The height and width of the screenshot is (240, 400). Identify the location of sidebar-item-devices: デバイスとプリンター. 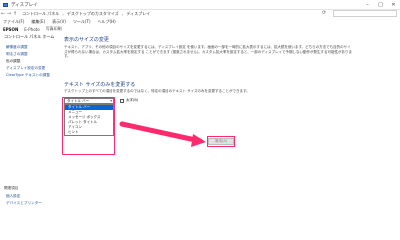
(24, 203).